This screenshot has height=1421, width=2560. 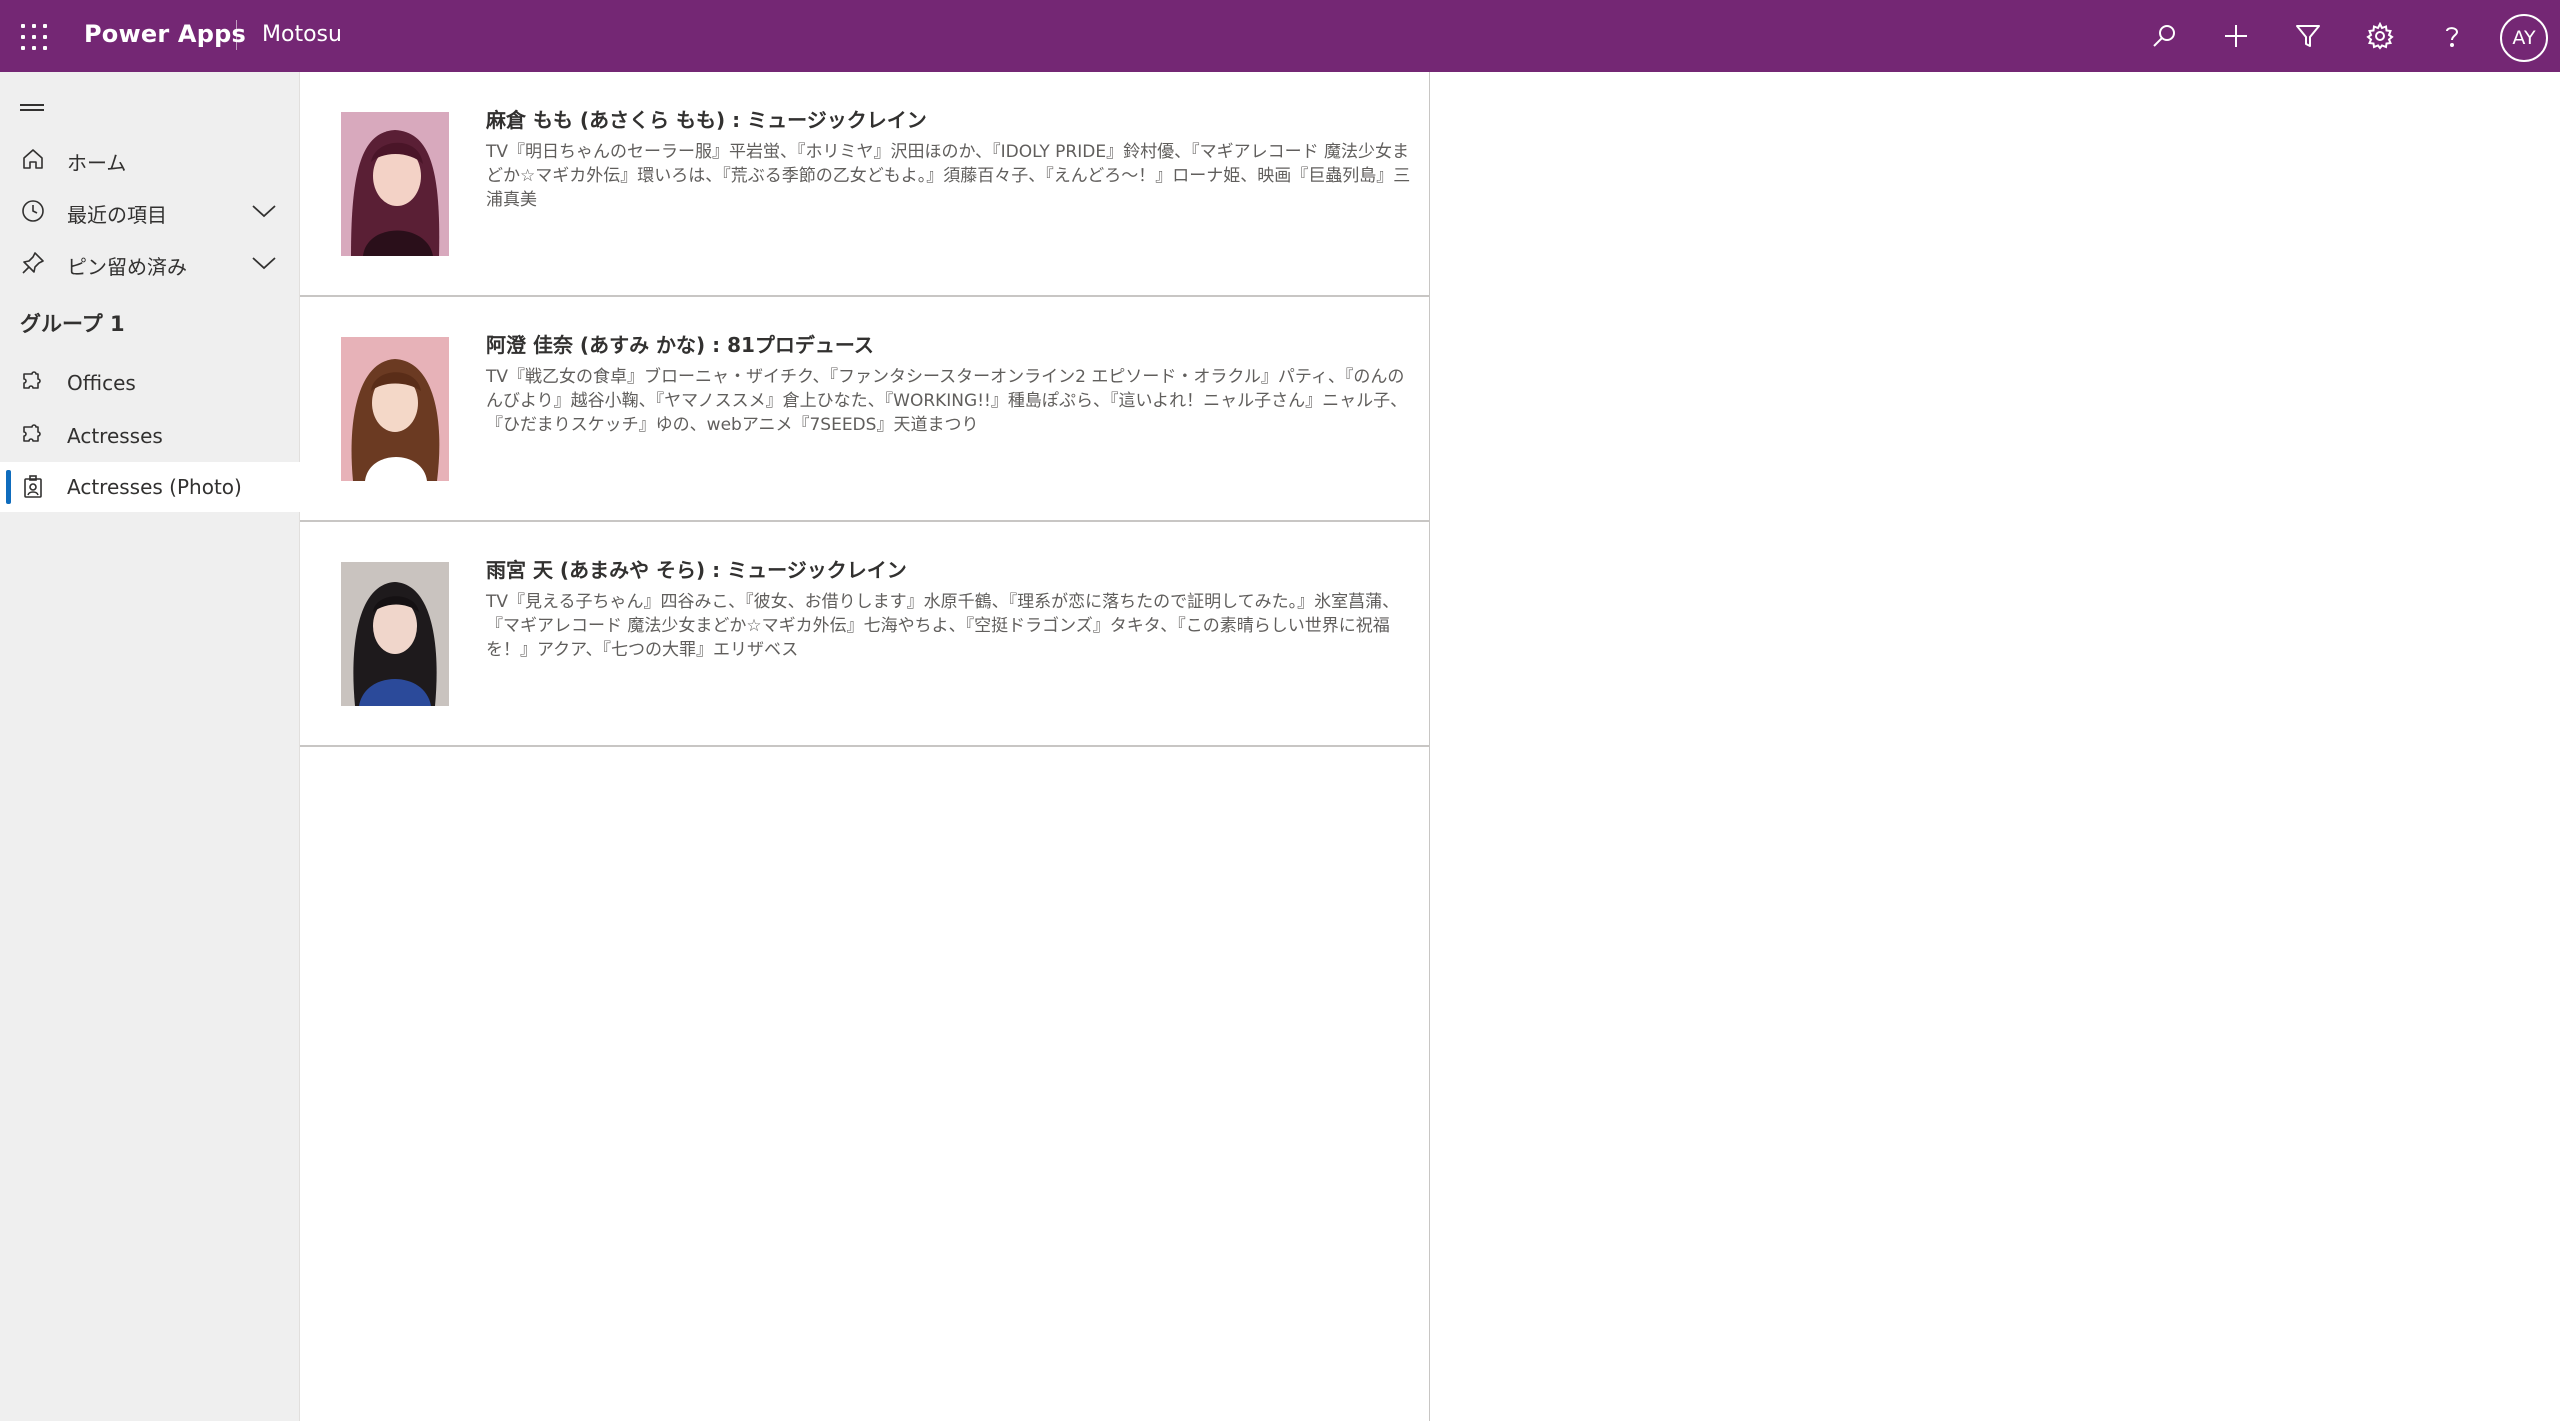 I want to click on sidebar-item-label: Actresses, so click(x=115, y=436).